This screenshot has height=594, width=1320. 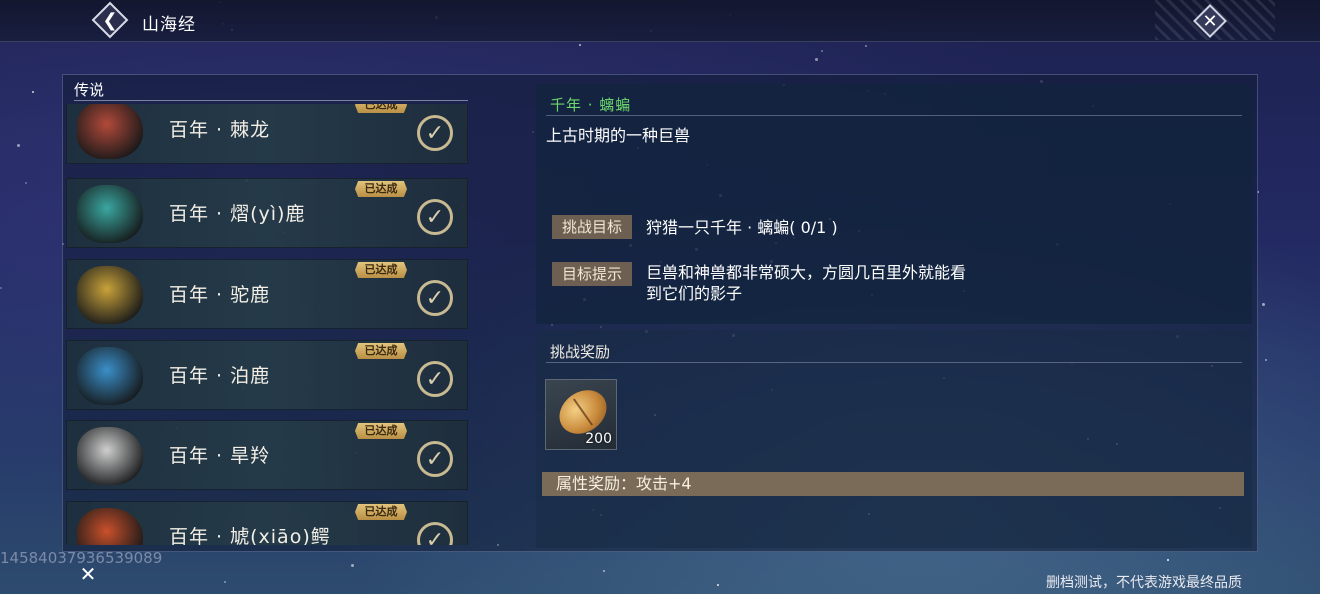 I want to click on beast-name: 百年 · 旱羚, so click(x=220, y=456).